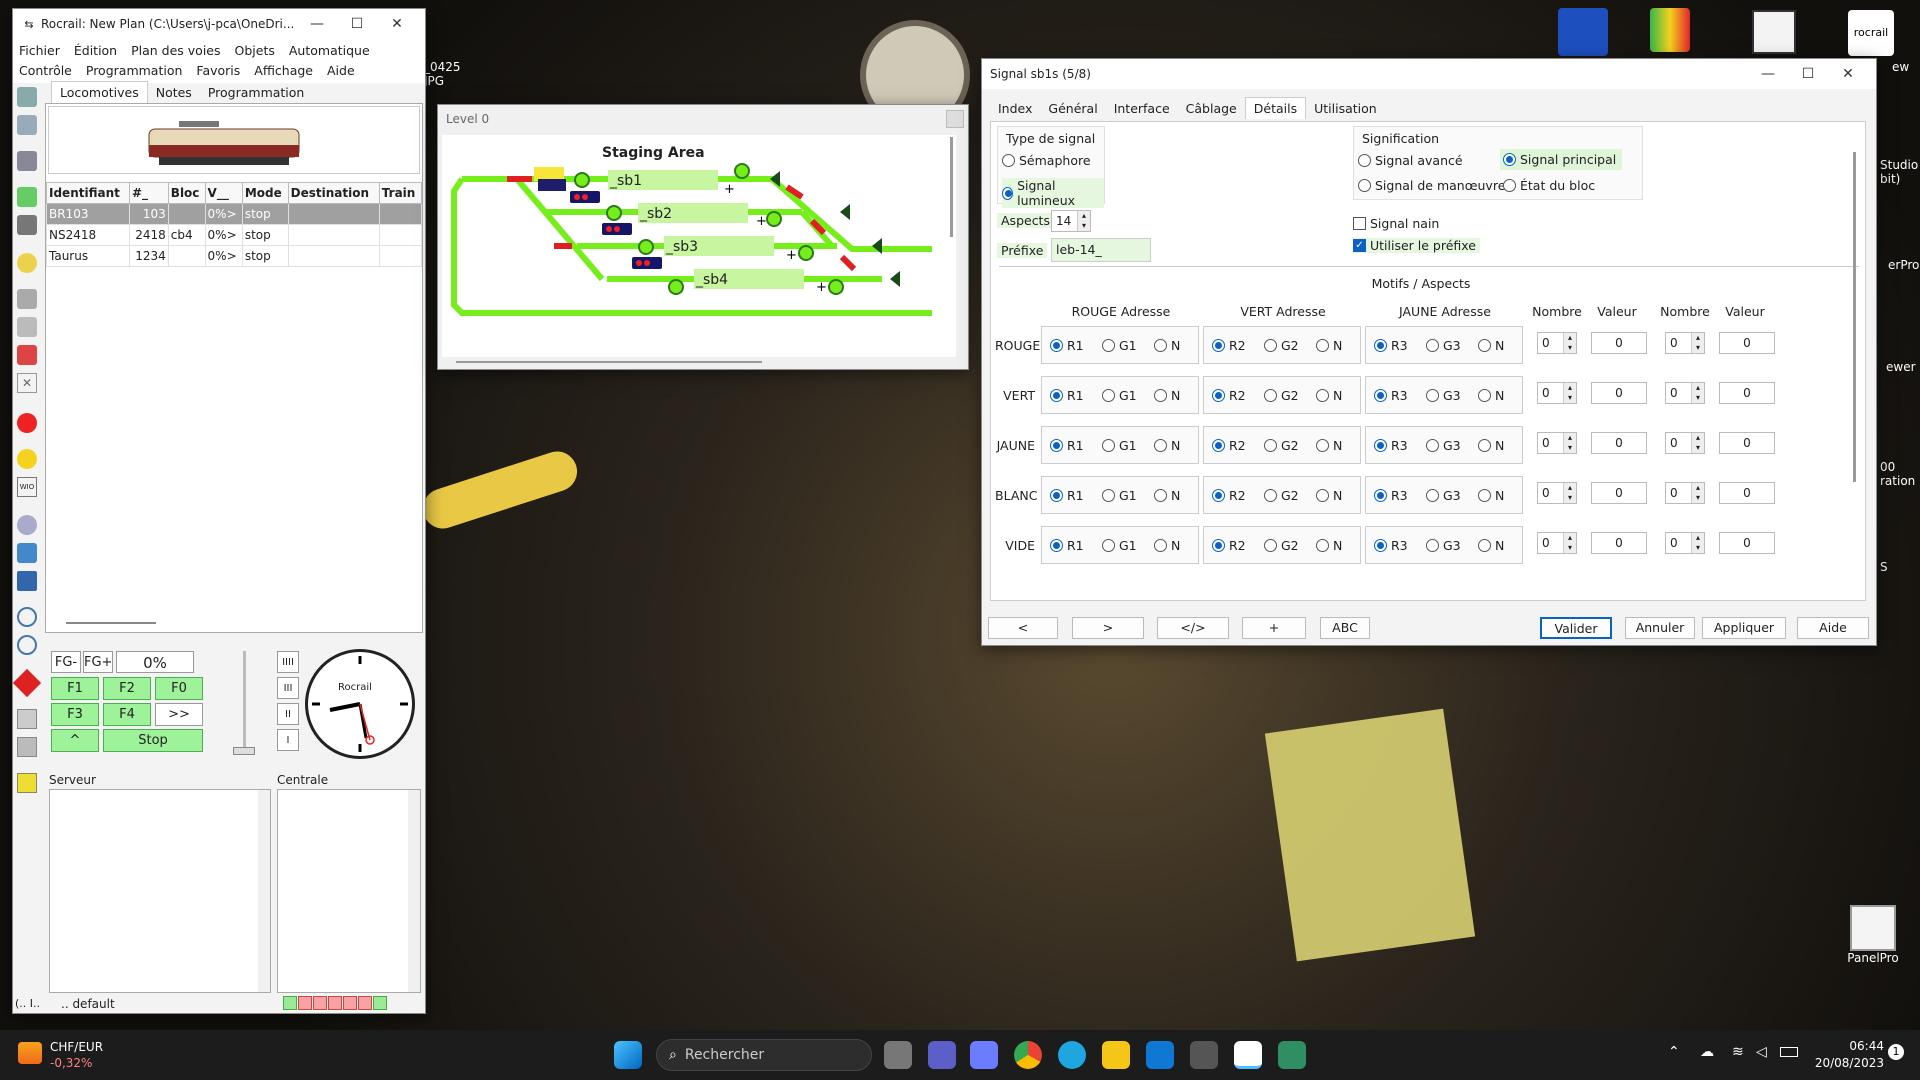  Describe the element at coordinates (341, 71) in the screenshot. I see `menu-aide: Aide` at that location.